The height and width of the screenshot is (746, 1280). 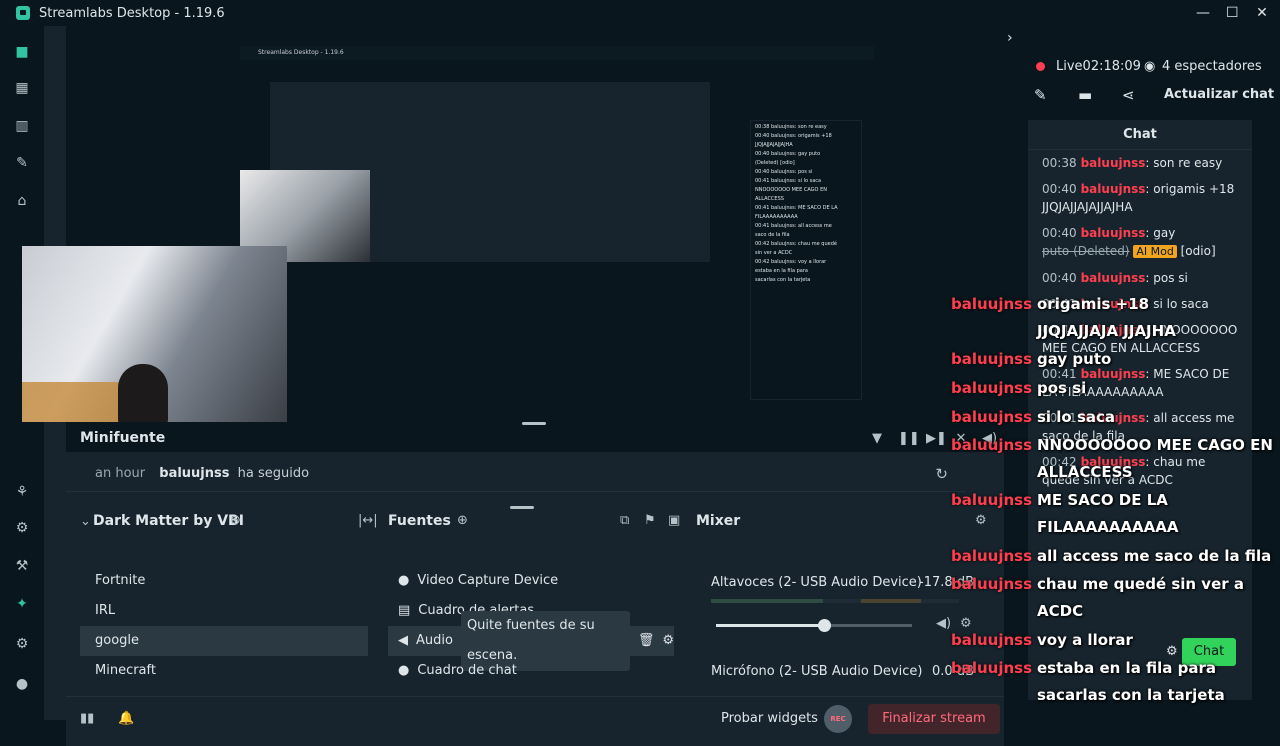 What do you see at coordinates (1203, 13) in the screenshot?
I see `minimize-button: —` at bounding box center [1203, 13].